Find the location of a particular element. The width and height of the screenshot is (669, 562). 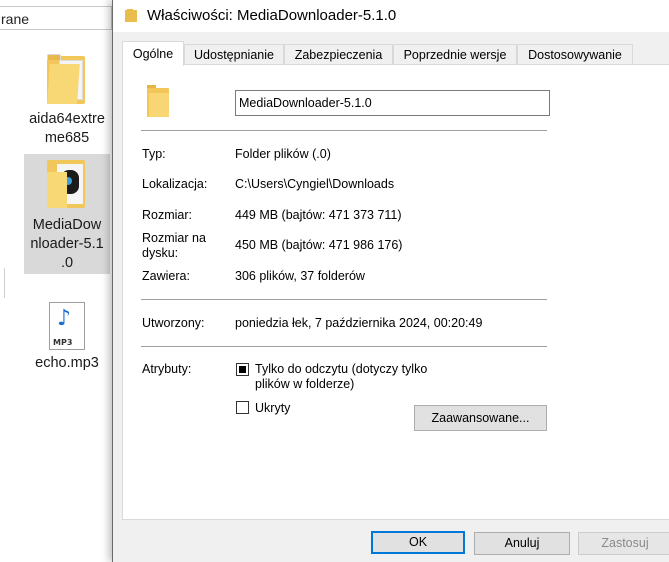

contains-label: Zawiera: is located at coordinates (166, 276).